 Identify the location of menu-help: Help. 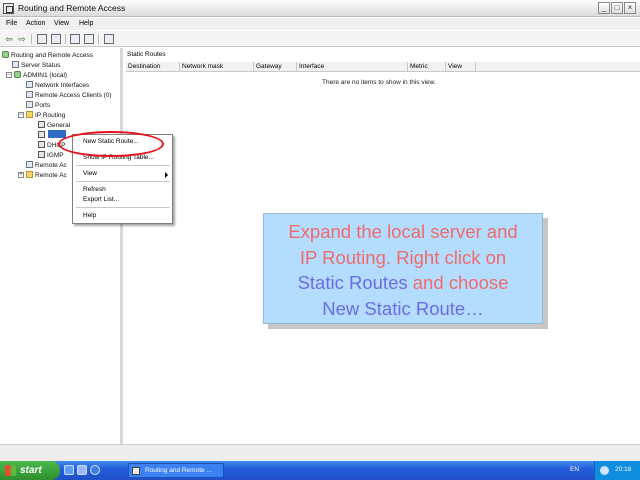
(86, 23).